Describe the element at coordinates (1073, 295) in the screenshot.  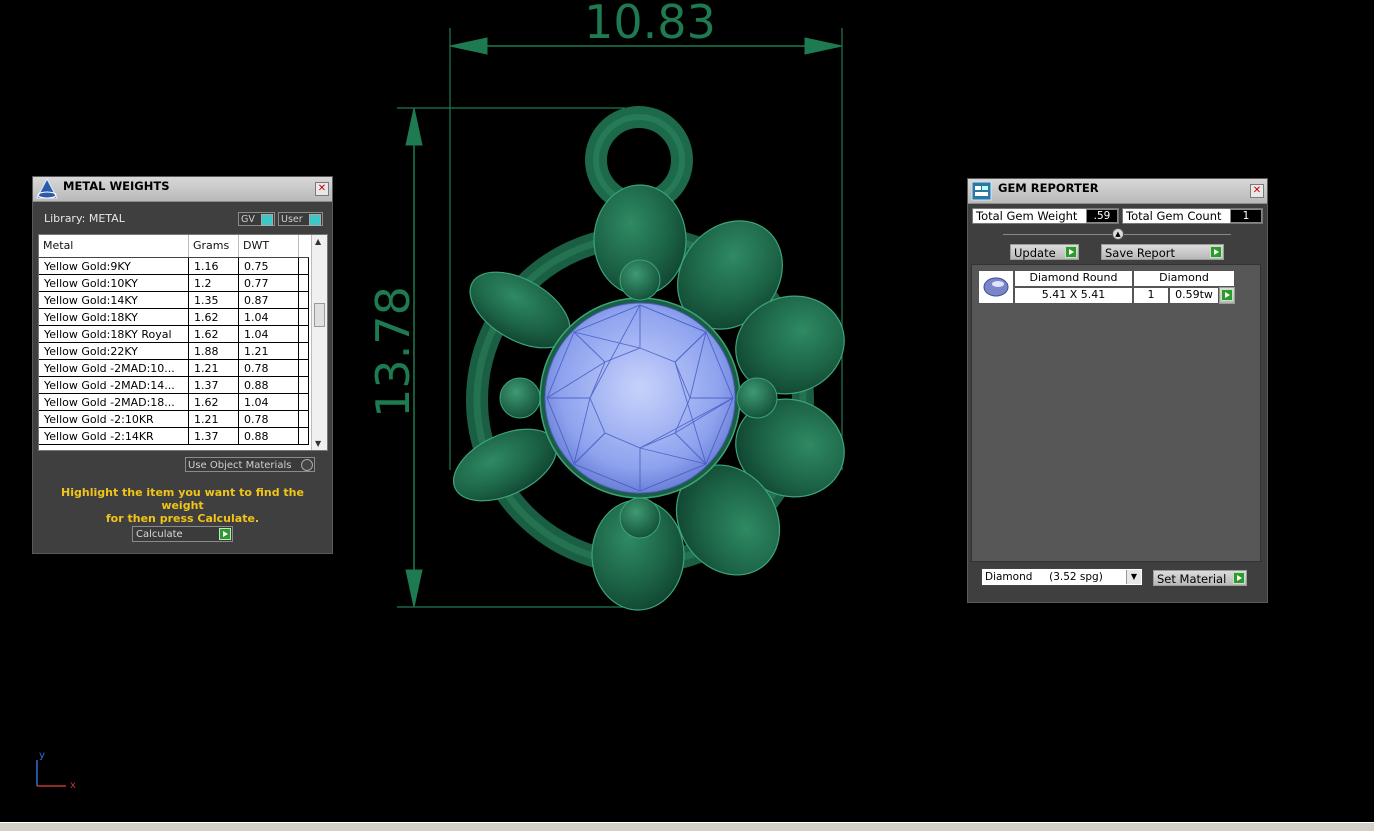
I see `gem-size: 5.41 X 5.41` at that location.